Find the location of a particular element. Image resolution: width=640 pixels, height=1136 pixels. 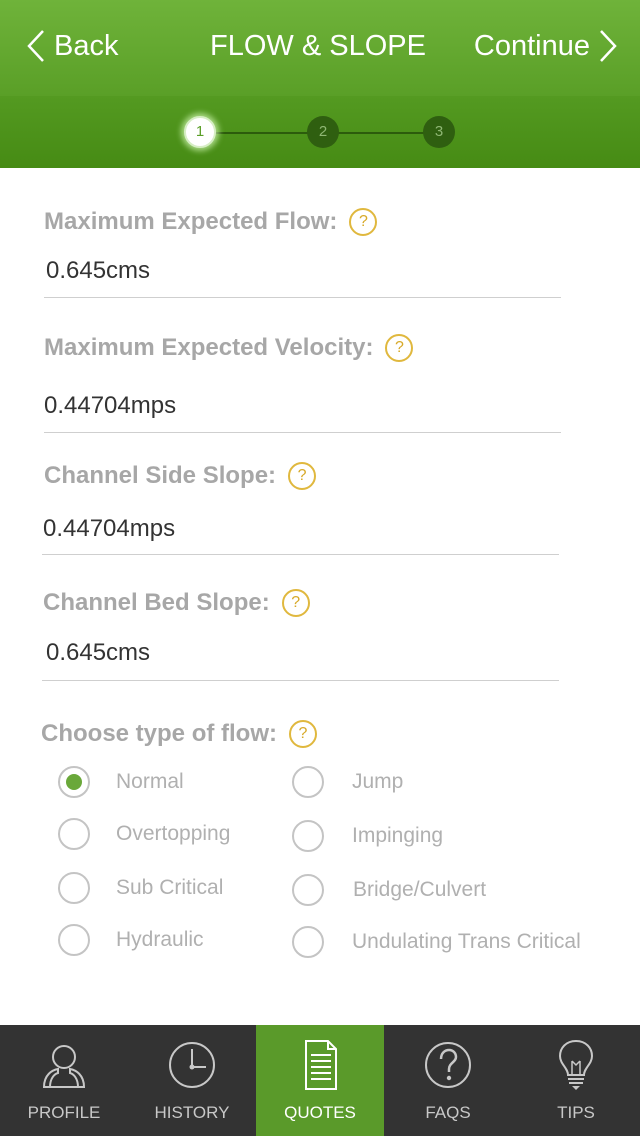

radio-jump: Jump is located at coordinates (347, 782).